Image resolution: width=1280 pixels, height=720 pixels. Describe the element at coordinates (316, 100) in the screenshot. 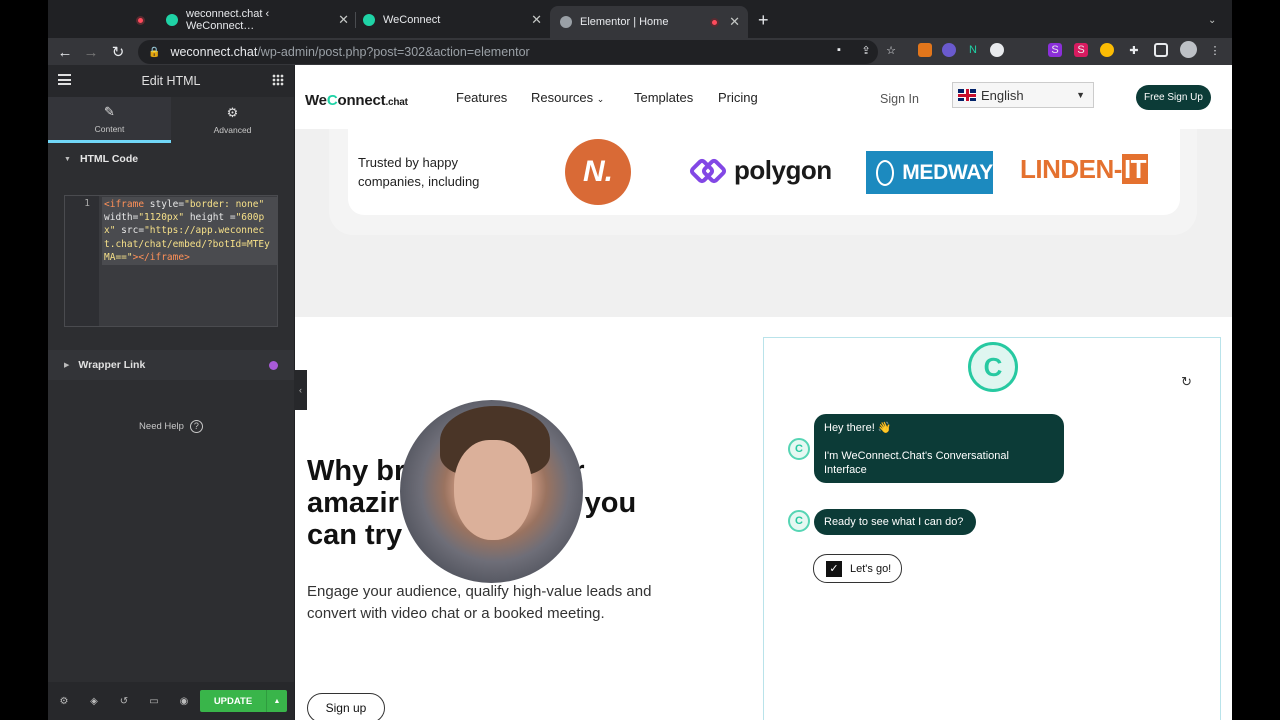

I see `logo-text: We` at that location.